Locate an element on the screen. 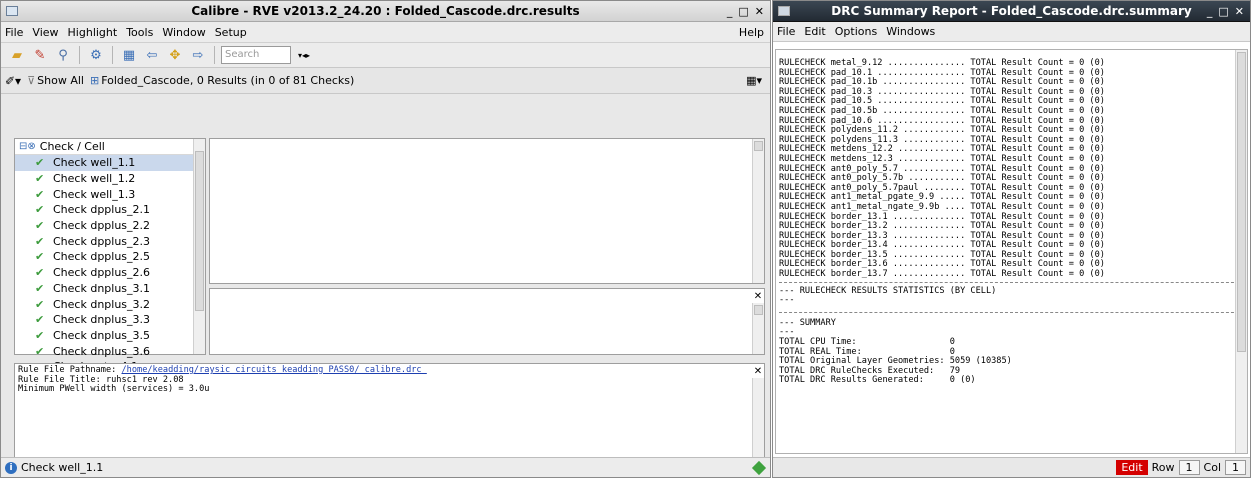 Image resolution: width=1251 pixels, height=478 pixels. detail-vscrollbar is located at coordinates (758, 328).